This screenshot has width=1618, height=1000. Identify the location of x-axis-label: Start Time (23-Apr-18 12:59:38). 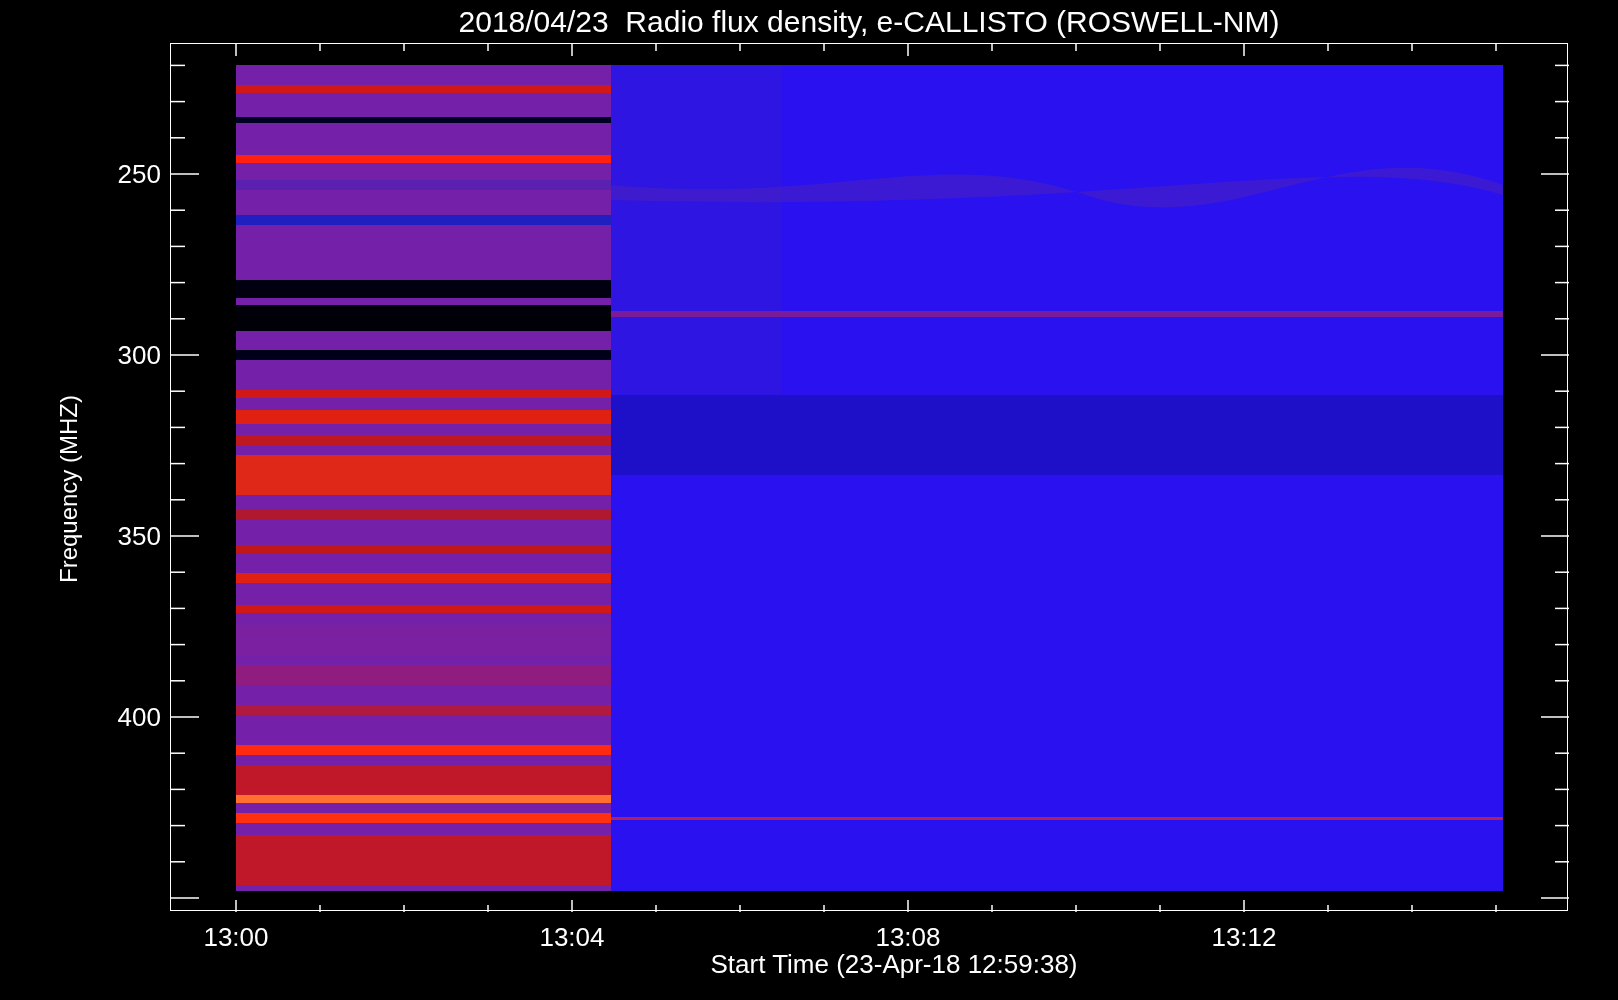
(894, 964).